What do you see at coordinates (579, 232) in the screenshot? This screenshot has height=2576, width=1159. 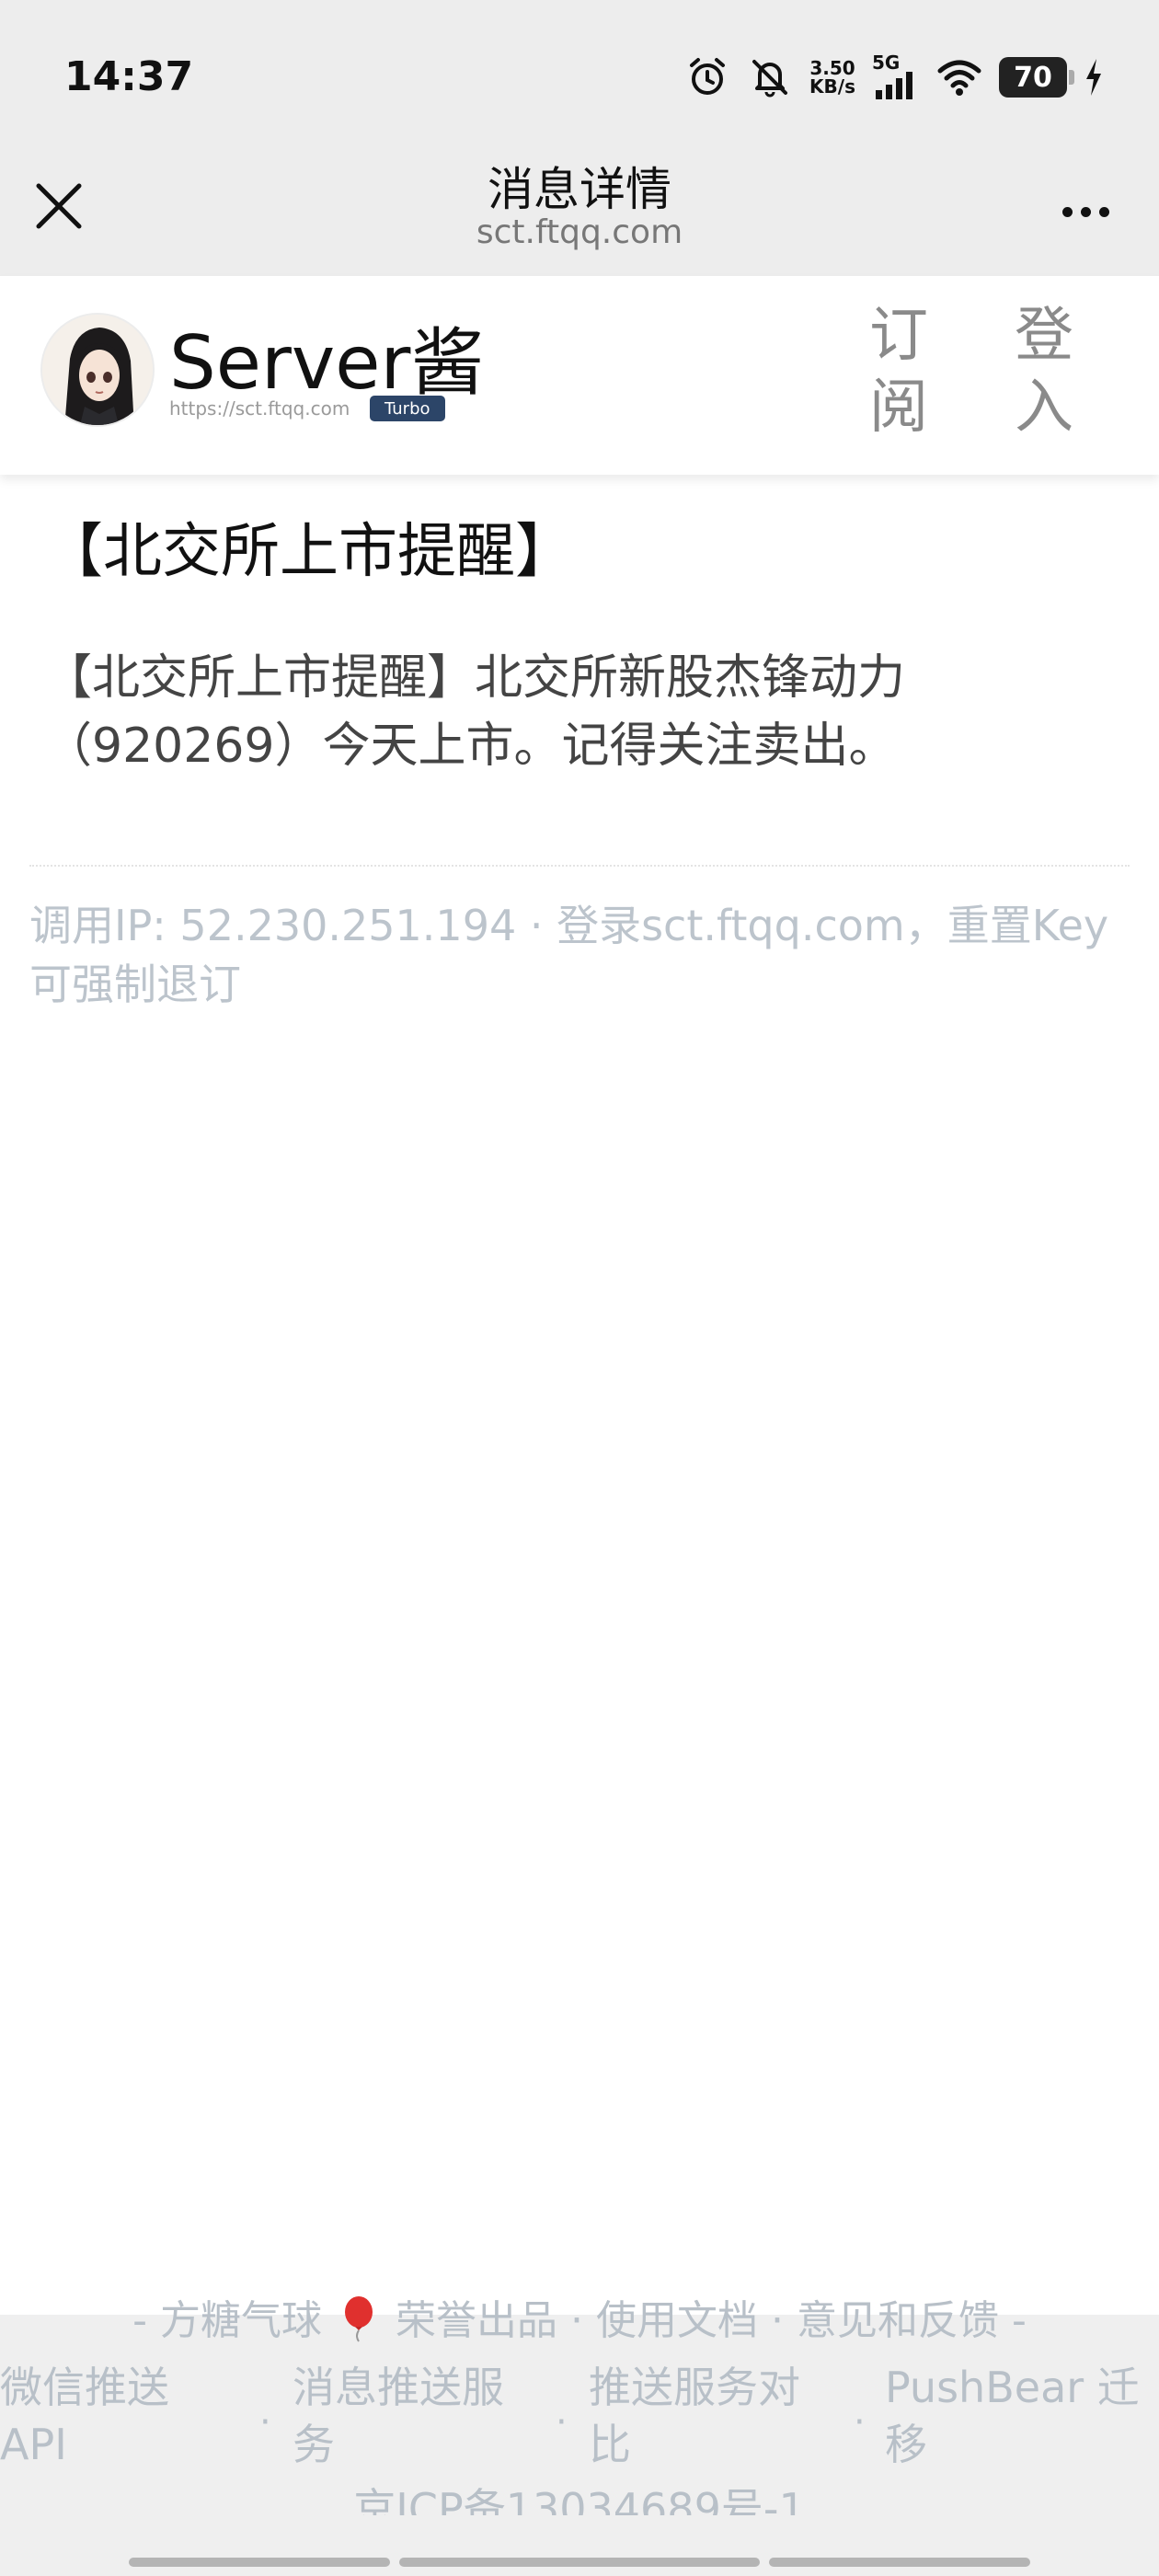 I see `page-domain: sct.ftqq.com` at bounding box center [579, 232].